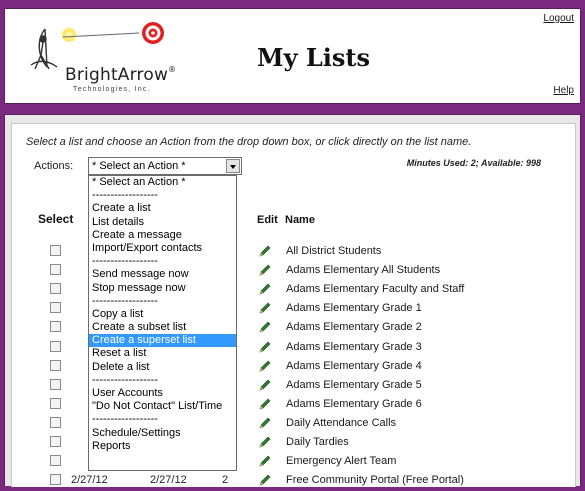 The width and height of the screenshot is (585, 491). Describe the element at coordinates (354, 385) in the screenshot. I see `list-name-link: Adams Elementary Grade 5` at that location.